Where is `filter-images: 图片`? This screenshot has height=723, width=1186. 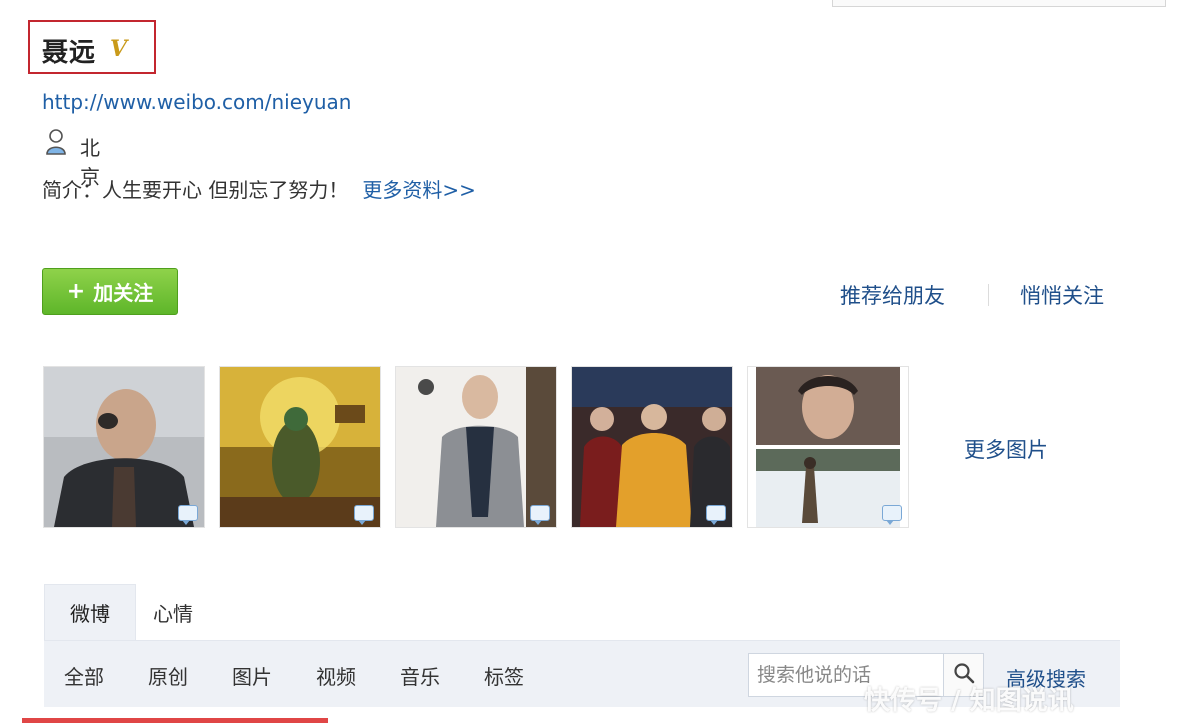
filter-images: 图片 is located at coordinates (252, 675).